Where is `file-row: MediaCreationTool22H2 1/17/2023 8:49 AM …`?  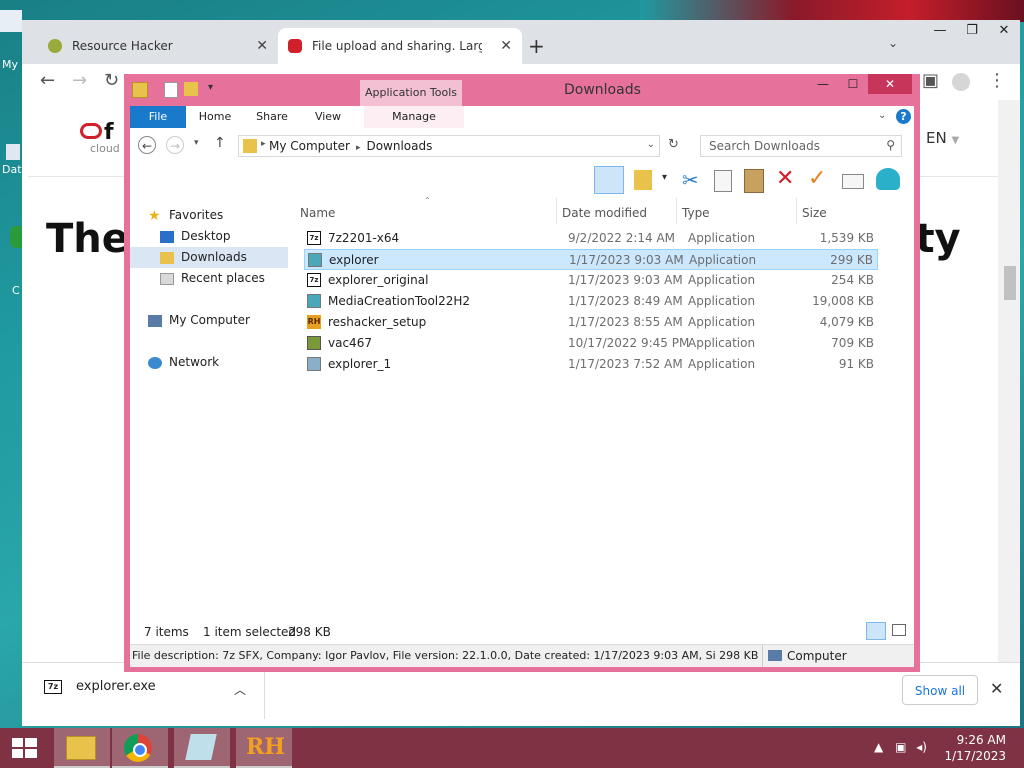
file-row: MediaCreationTool22H2 1/17/2023 8:49 AM … is located at coordinates (591, 301).